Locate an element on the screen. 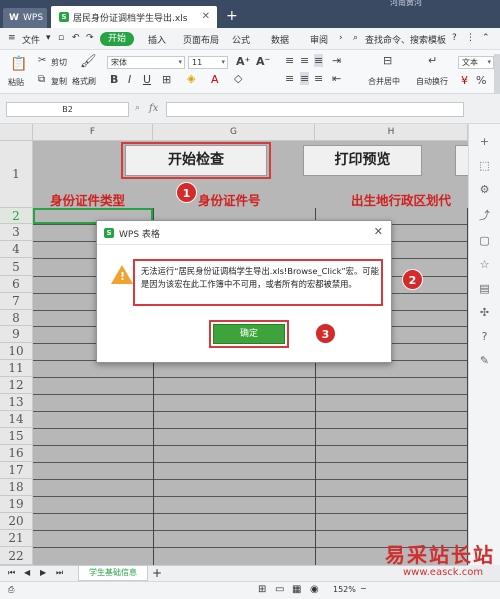 This screenshot has height=599, width=500. borders-icon: ⊞ is located at coordinates (166, 79).